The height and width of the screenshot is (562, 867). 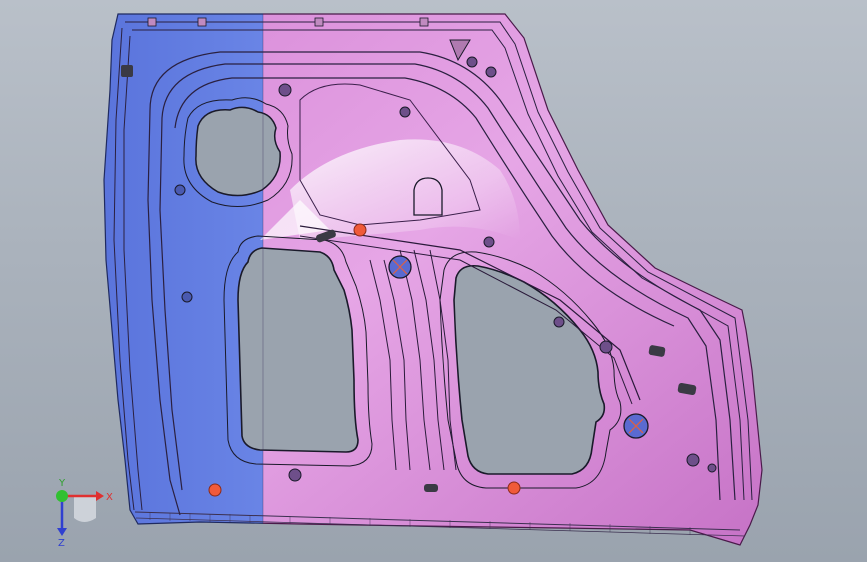 What do you see at coordinates (109, 497) in the screenshot?
I see `x-axis-label: X` at bounding box center [109, 497].